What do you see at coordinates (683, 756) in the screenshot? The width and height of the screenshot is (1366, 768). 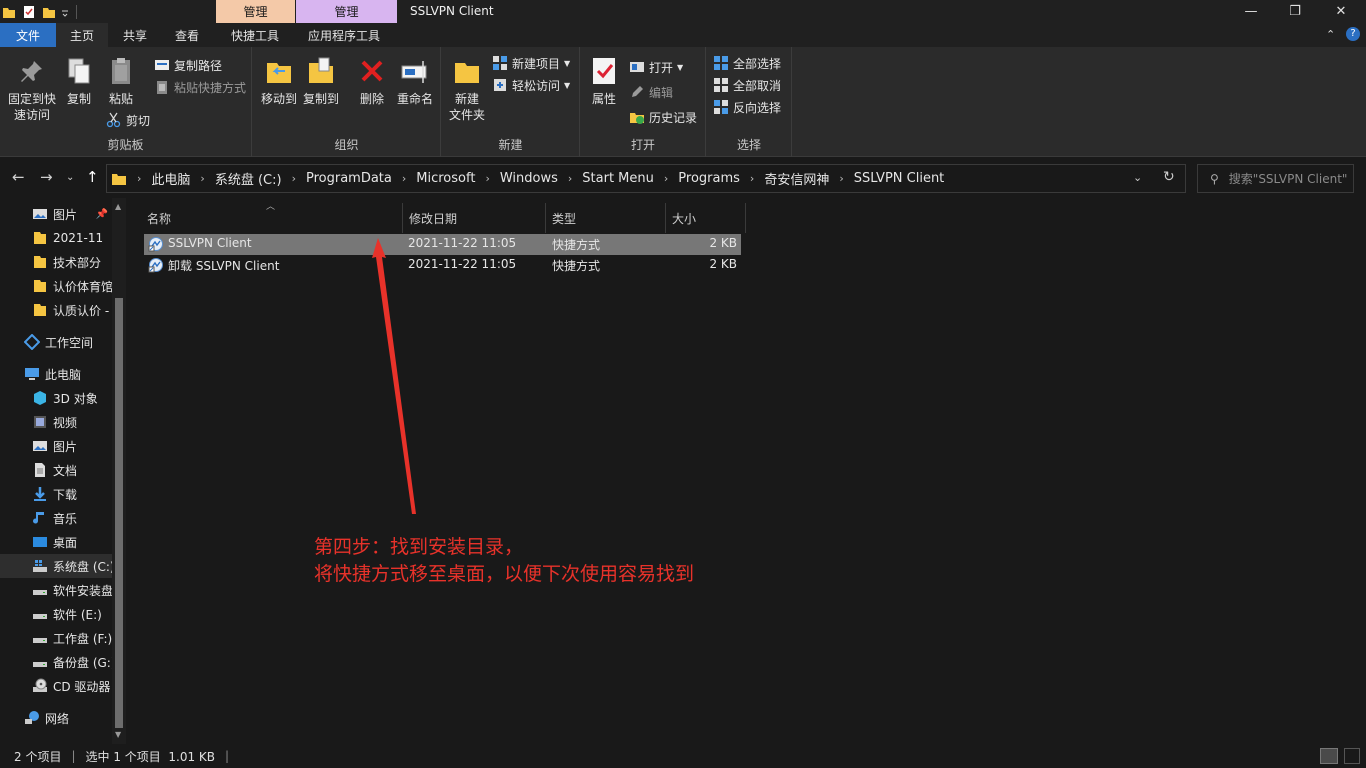 I see `status-bar: 2 个项目 | 选中 1 个项目 1.01 KB |` at bounding box center [683, 756].